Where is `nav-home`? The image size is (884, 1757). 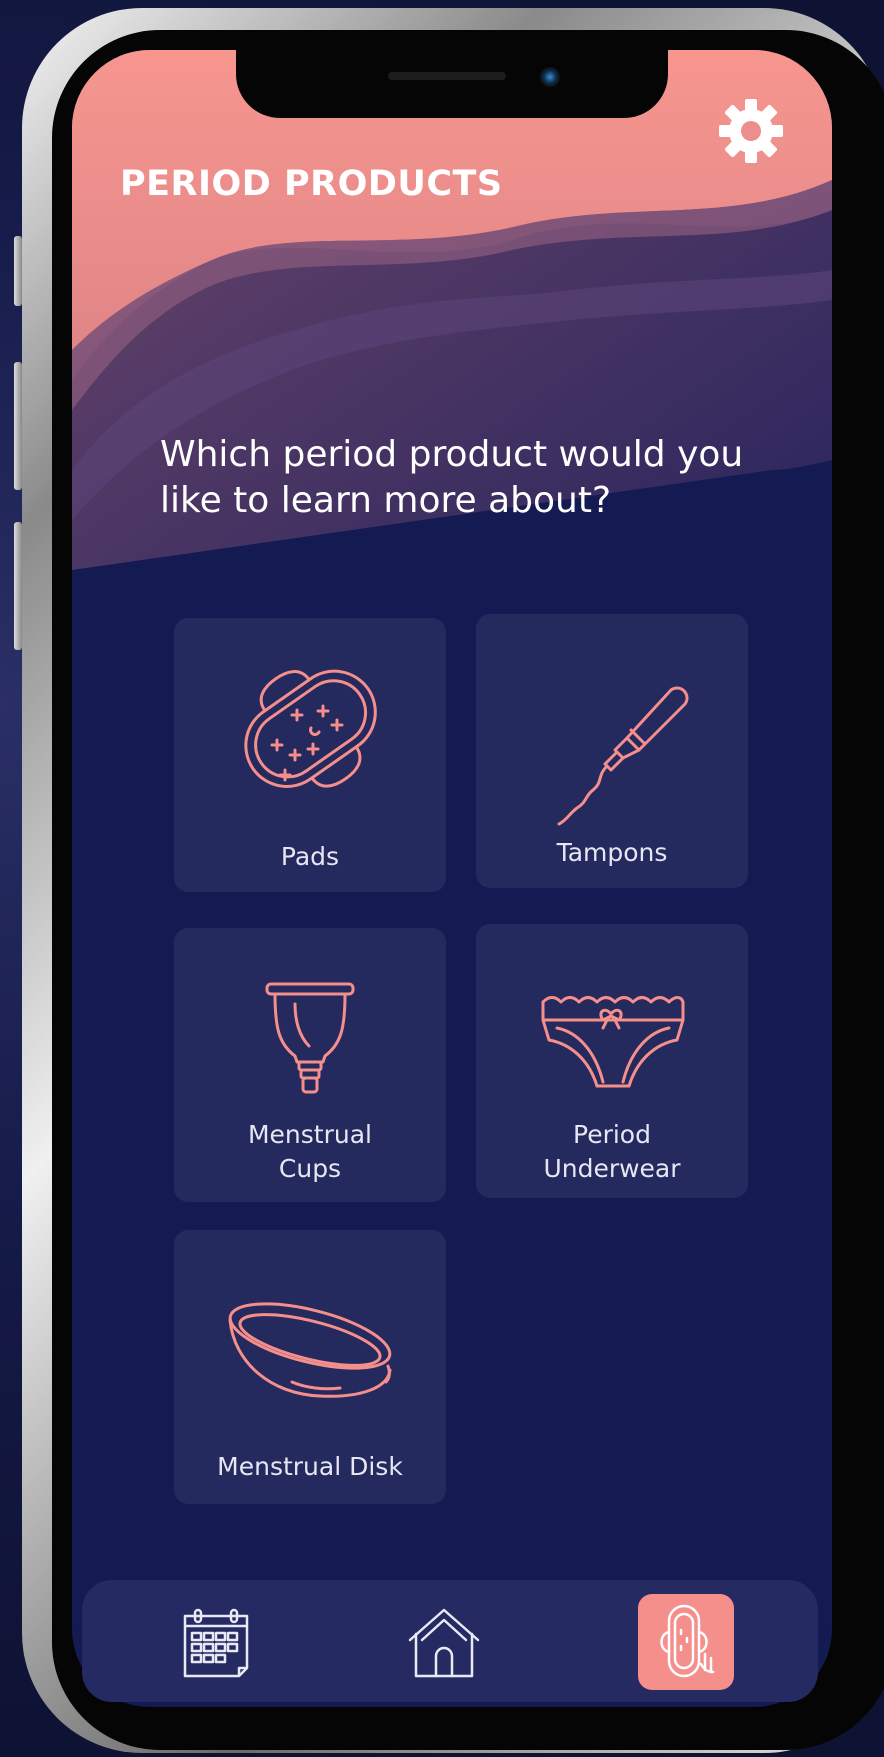
nav-home is located at coordinates (444, 1642).